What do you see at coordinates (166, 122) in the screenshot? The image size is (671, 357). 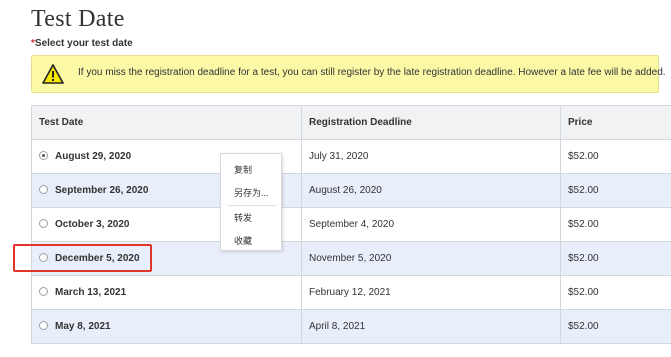 I see `header-test-date: Test Date` at bounding box center [166, 122].